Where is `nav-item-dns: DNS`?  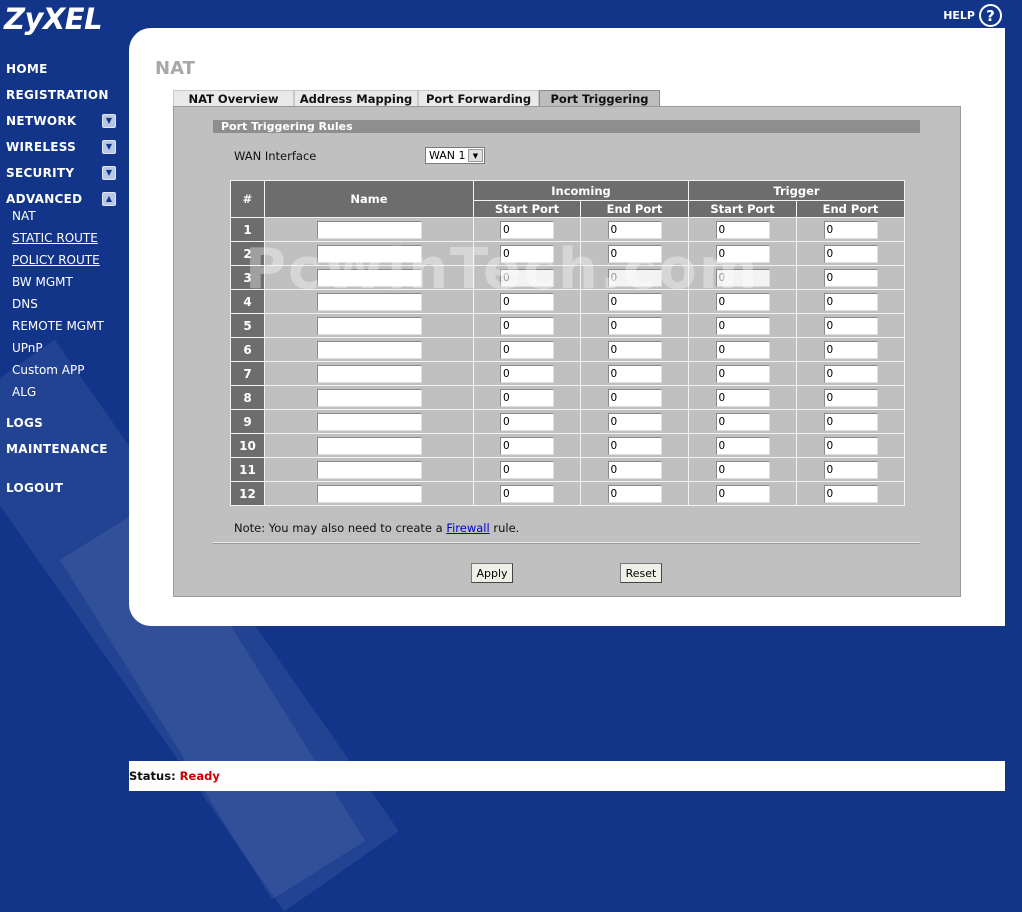
nav-item-dns: DNS is located at coordinates (25, 304).